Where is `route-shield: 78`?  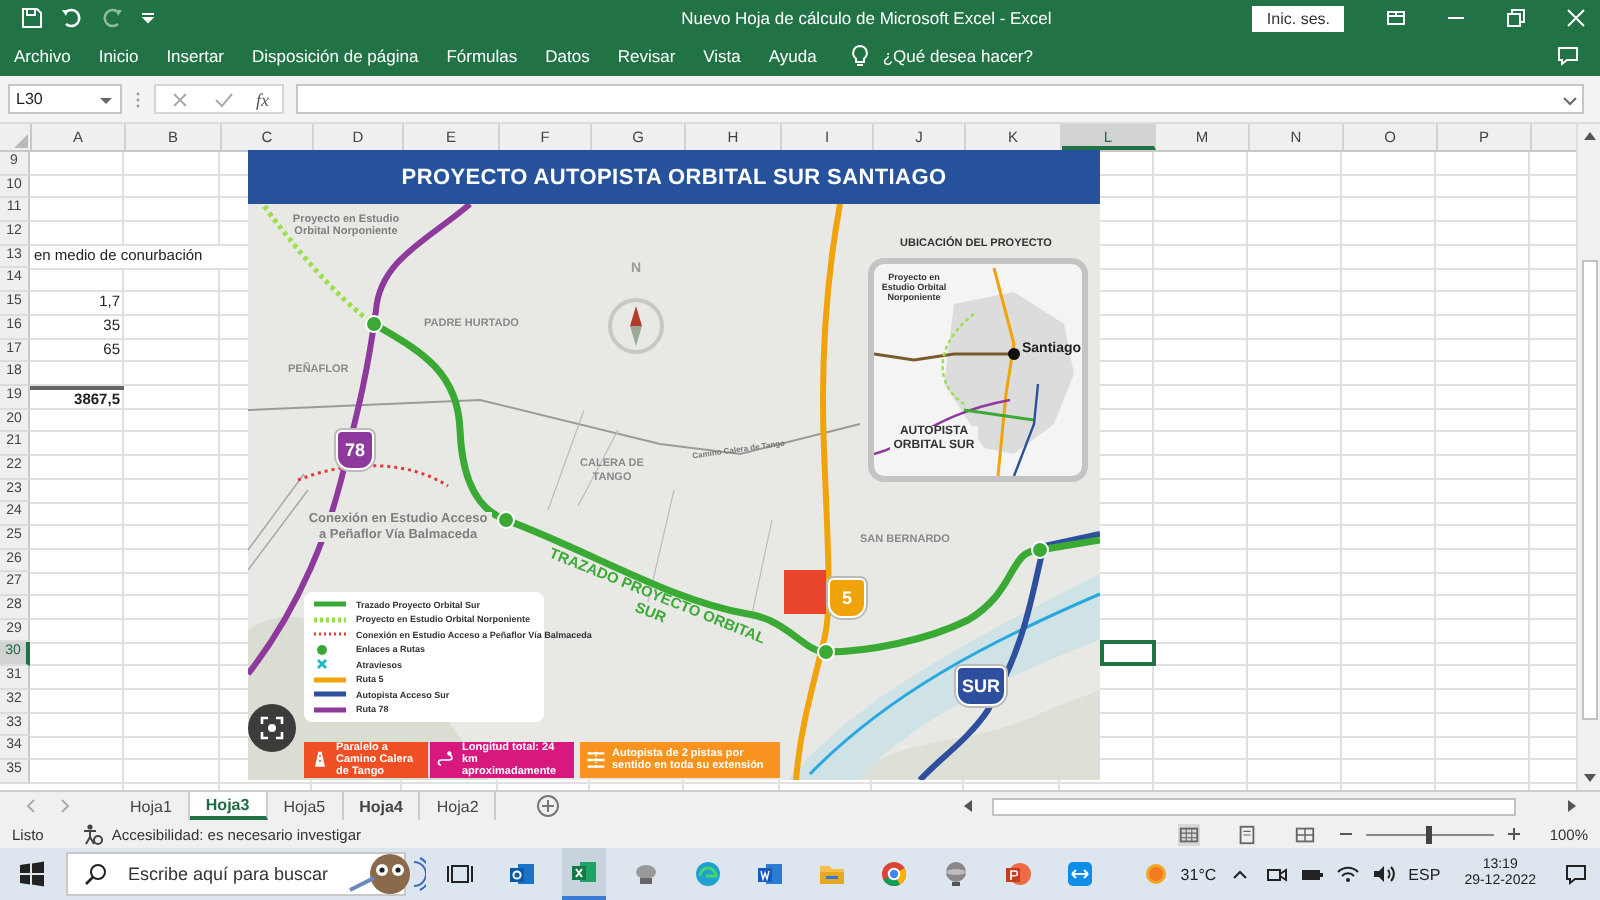
route-shield: 78 is located at coordinates (355, 450).